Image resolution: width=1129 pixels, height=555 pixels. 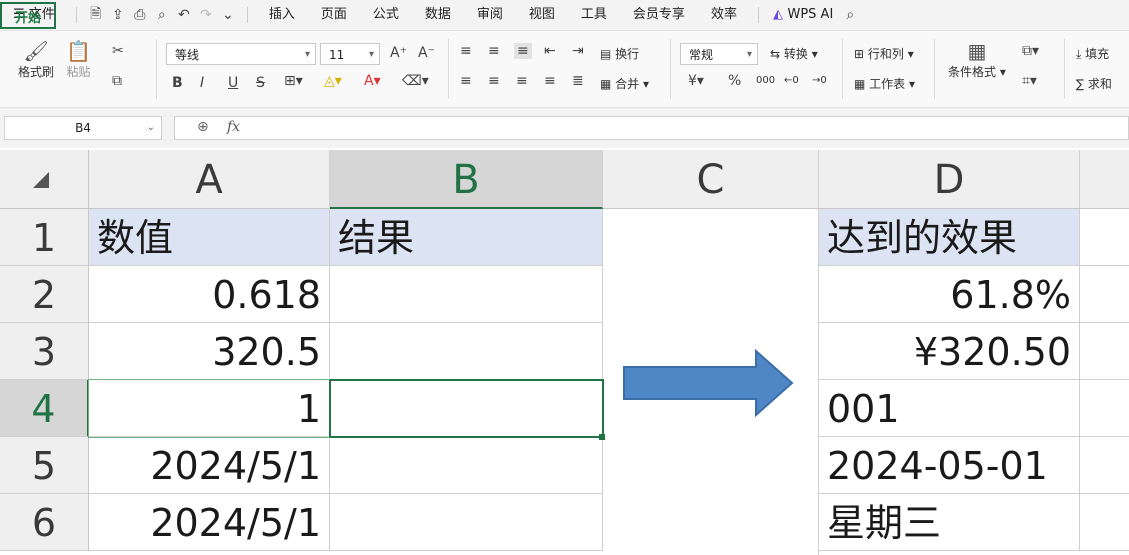 What do you see at coordinates (578, 81) in the screenshot?
I see `distribute-icon: ≣` at bounding box center [578, 81].